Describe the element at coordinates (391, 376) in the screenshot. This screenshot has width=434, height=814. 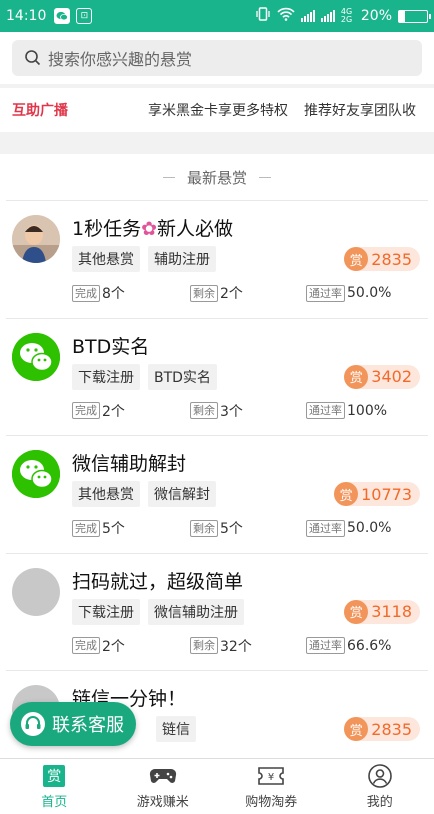
I see `reward-amount: 3402` at that location.